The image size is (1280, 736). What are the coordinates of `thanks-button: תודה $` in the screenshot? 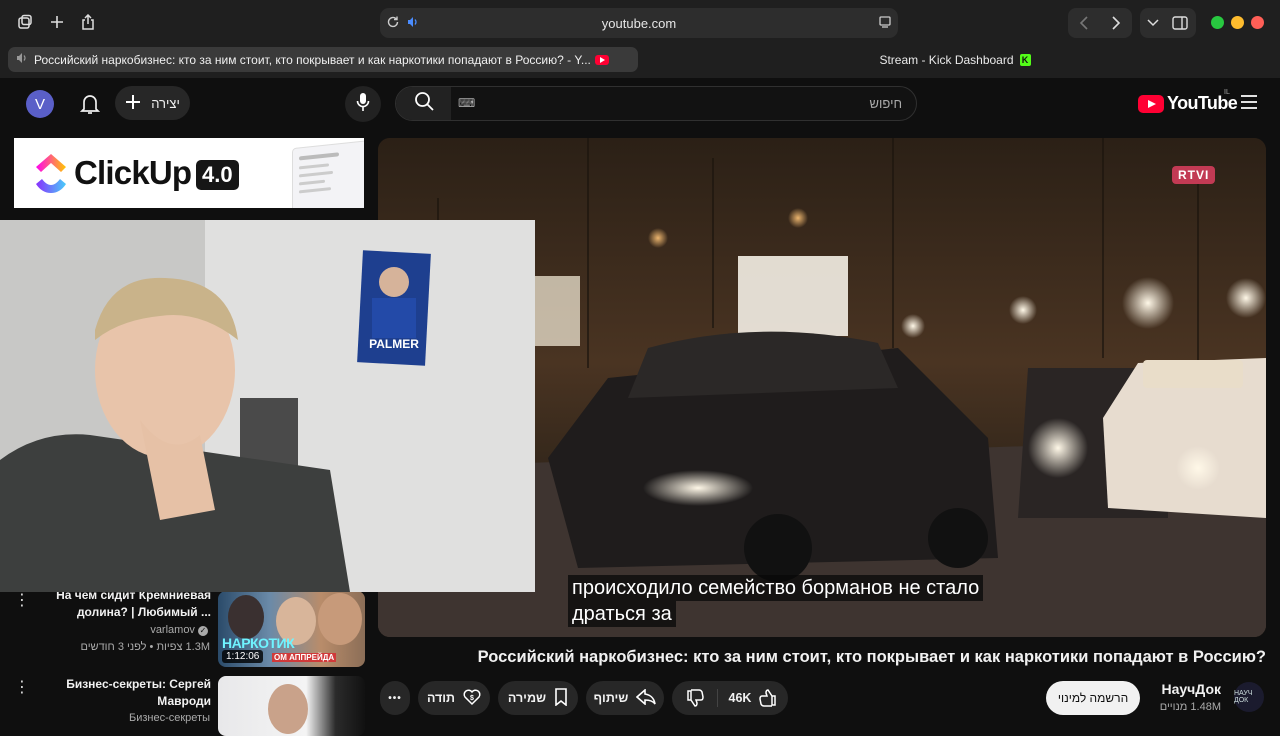 It's located at (454, 698).